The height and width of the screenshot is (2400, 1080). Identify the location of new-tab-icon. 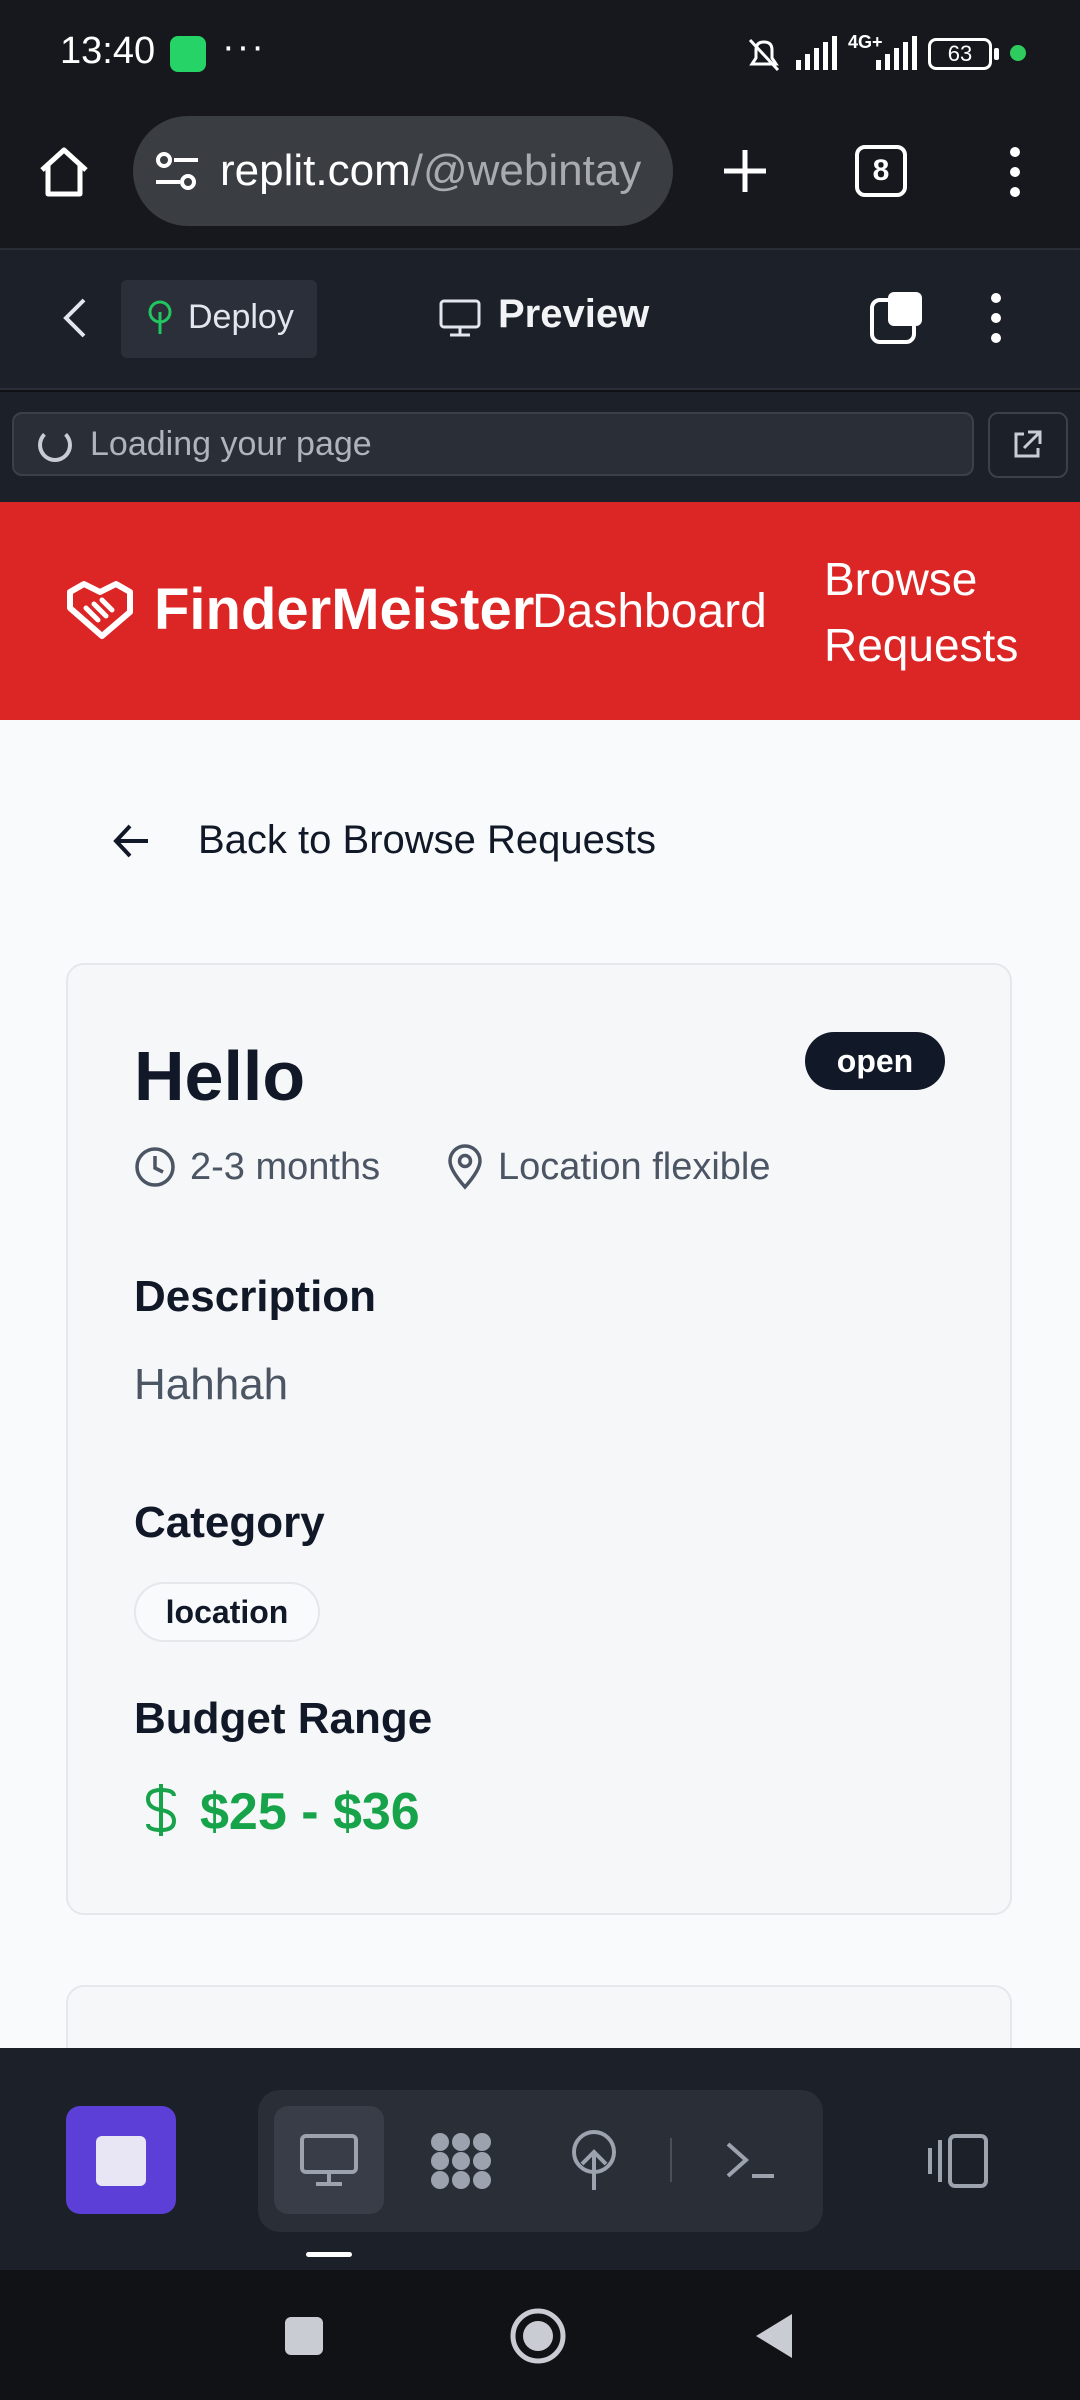
(745, 171).